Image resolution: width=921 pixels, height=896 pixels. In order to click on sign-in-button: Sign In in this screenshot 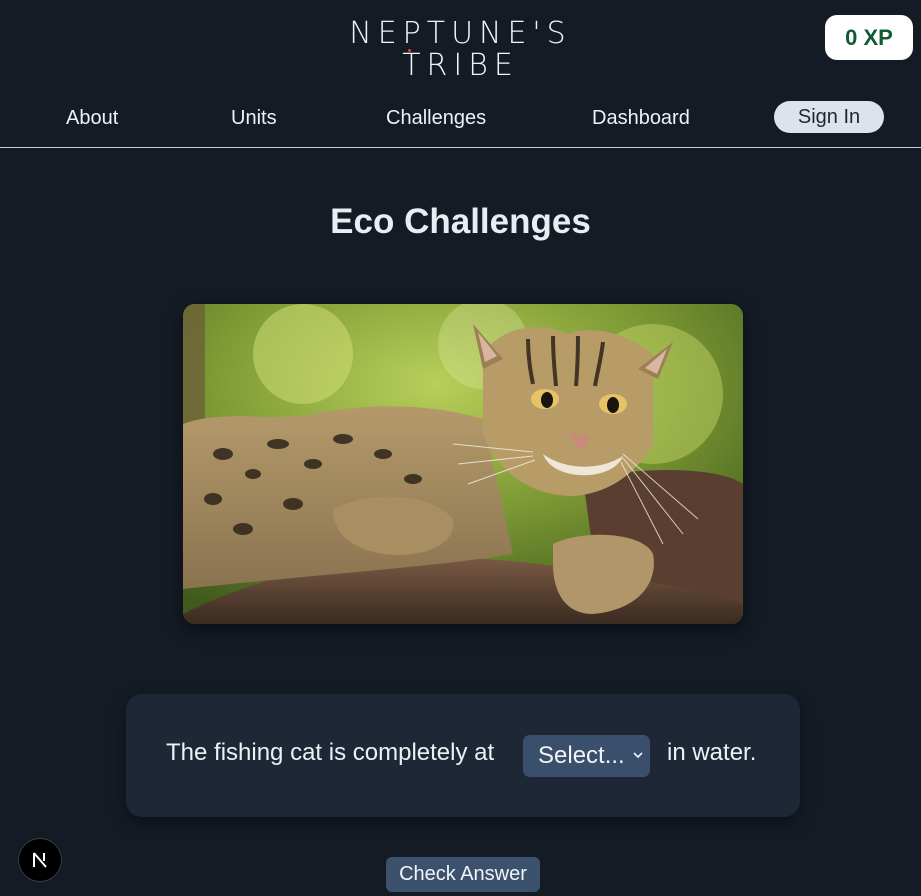, I will do `click(829, 117)`.